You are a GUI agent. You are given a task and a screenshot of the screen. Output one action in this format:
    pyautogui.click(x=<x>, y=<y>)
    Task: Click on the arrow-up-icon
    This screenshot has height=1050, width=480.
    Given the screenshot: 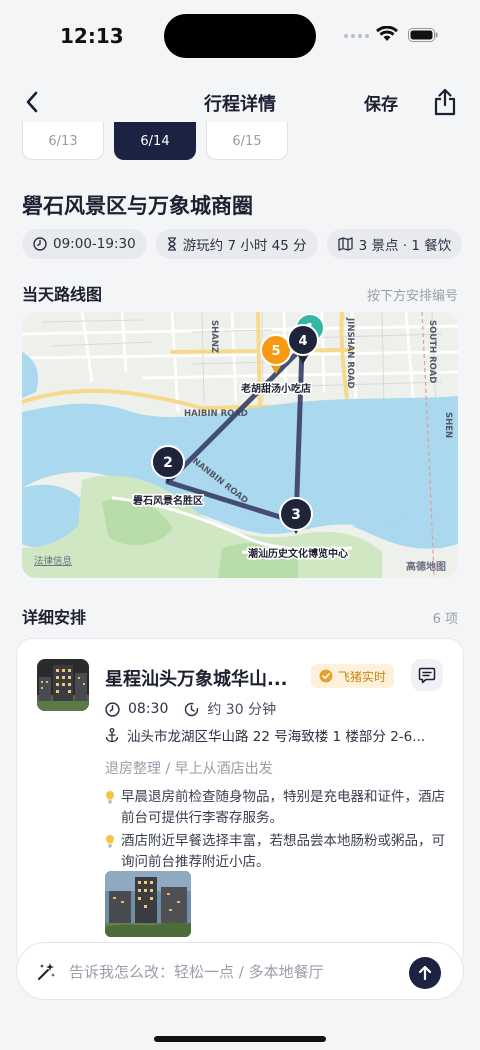 What is the action you would take?
    pyautogui.click(x=425, y=973)
    